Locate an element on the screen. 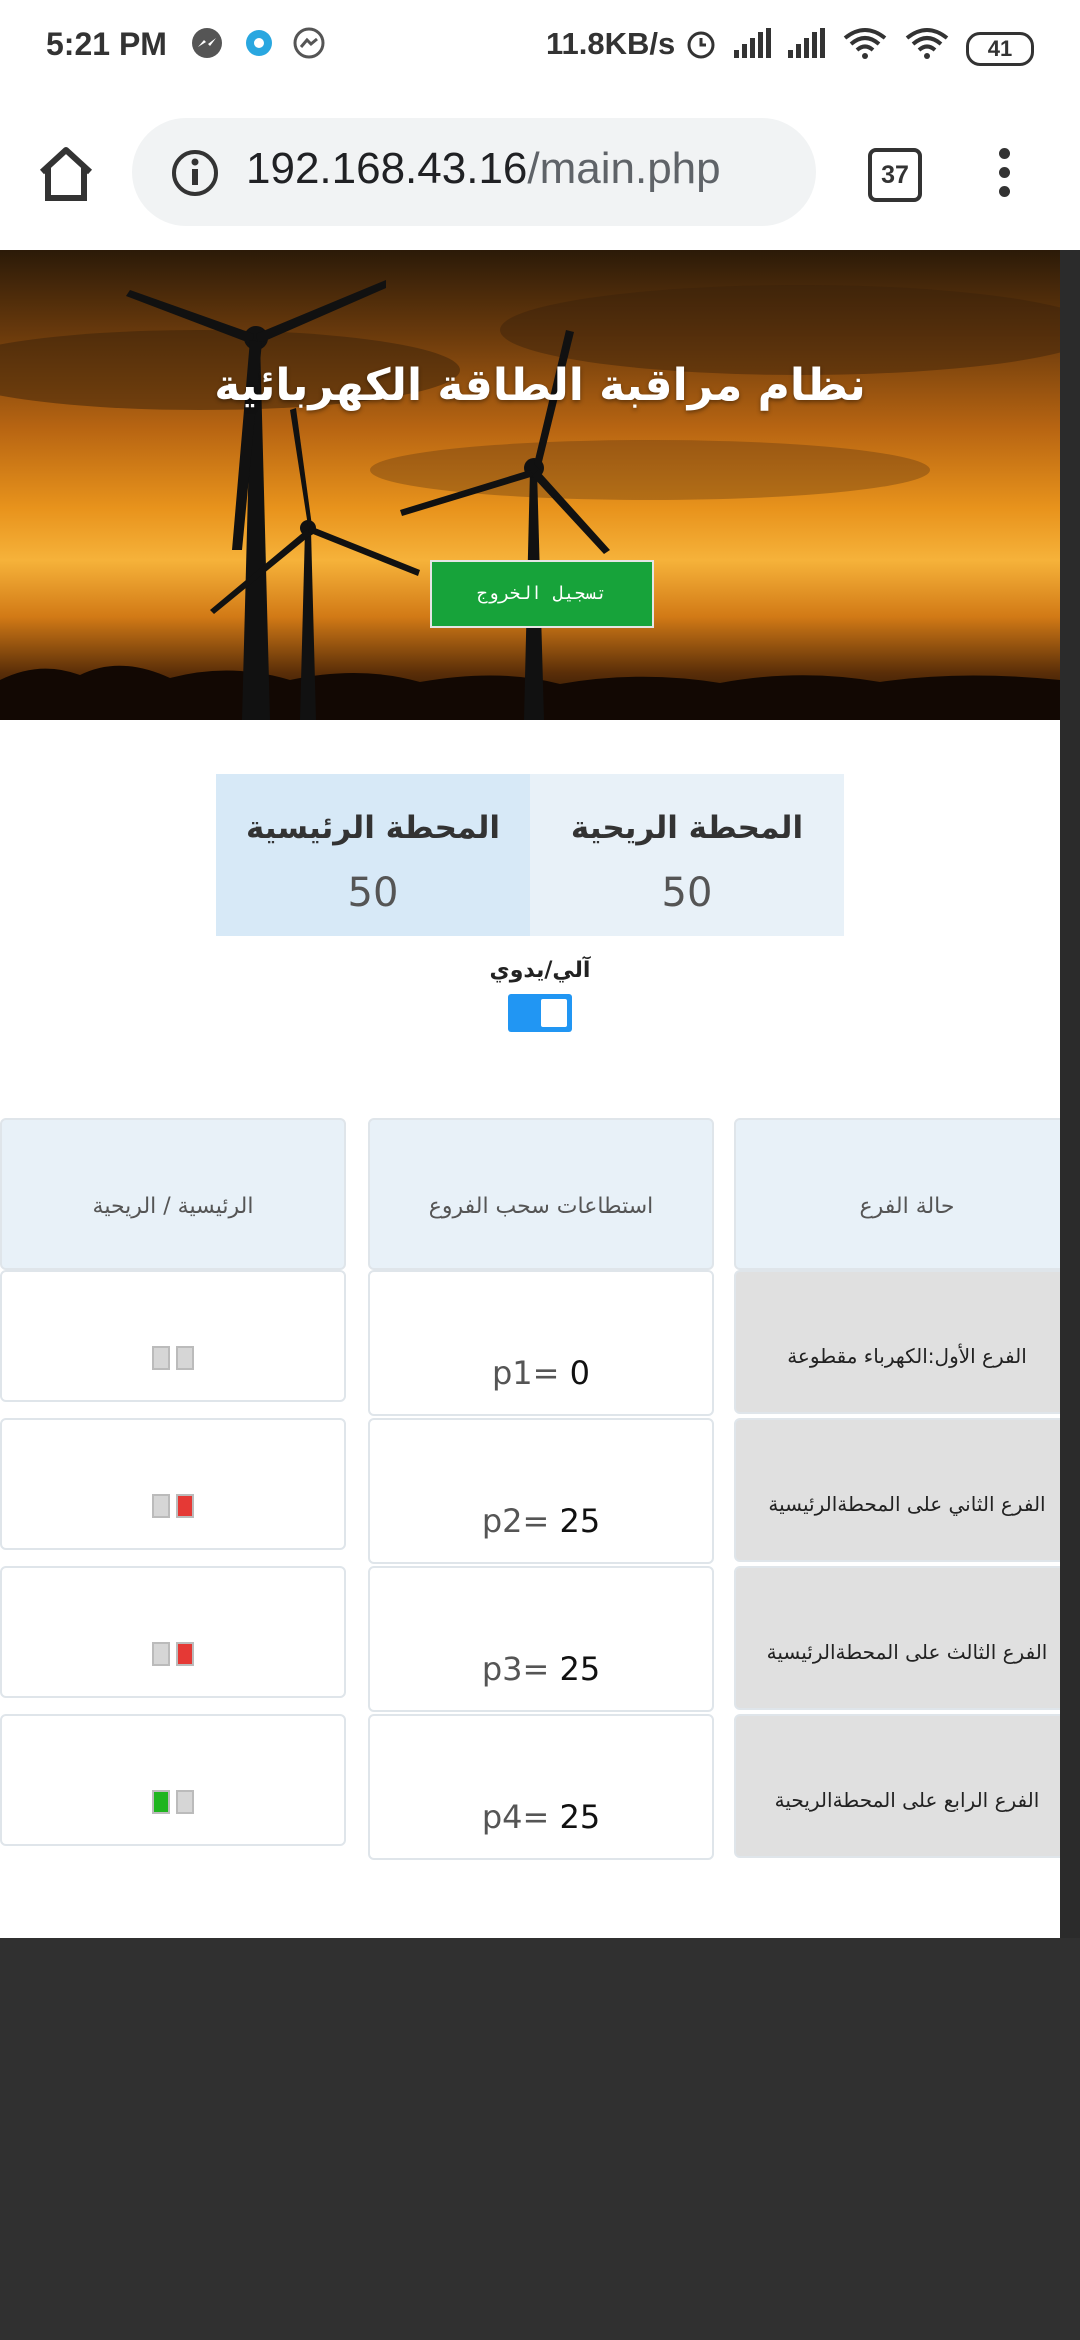 Image resolution: width=1080 pixels, height=2340 pixels. status-time: 5:21 PM is located at coordinates (106, 44).